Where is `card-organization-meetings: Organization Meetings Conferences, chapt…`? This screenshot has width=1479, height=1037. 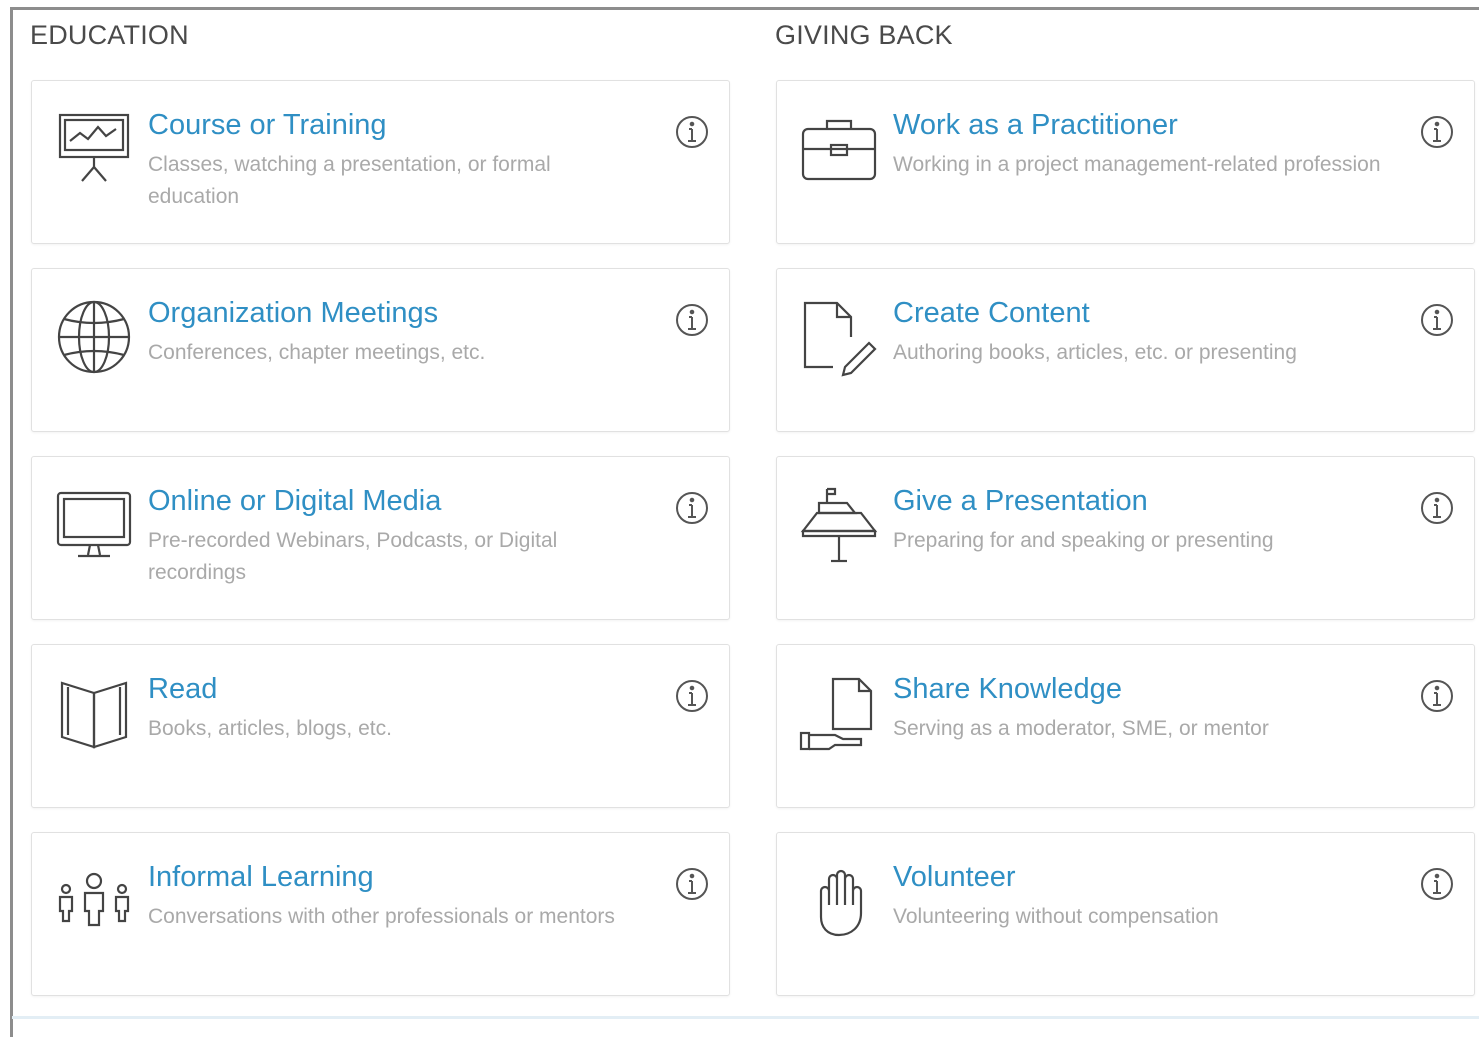 card-organization-meetings: Organization Meetings Conferences, chapt… is located at coordinates (380, 350).